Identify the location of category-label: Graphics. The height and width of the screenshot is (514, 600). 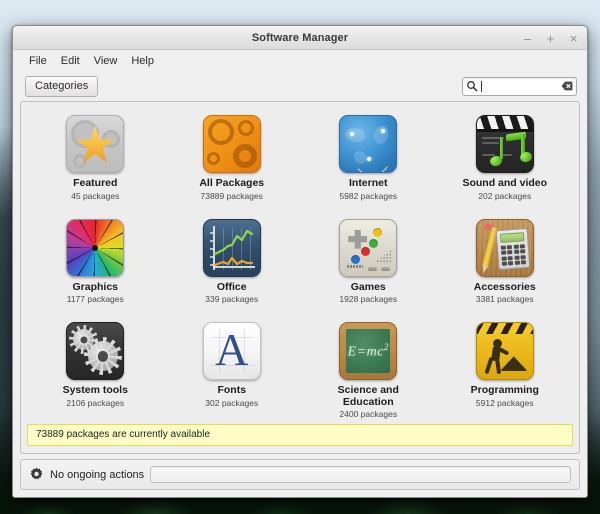
(95, 286).